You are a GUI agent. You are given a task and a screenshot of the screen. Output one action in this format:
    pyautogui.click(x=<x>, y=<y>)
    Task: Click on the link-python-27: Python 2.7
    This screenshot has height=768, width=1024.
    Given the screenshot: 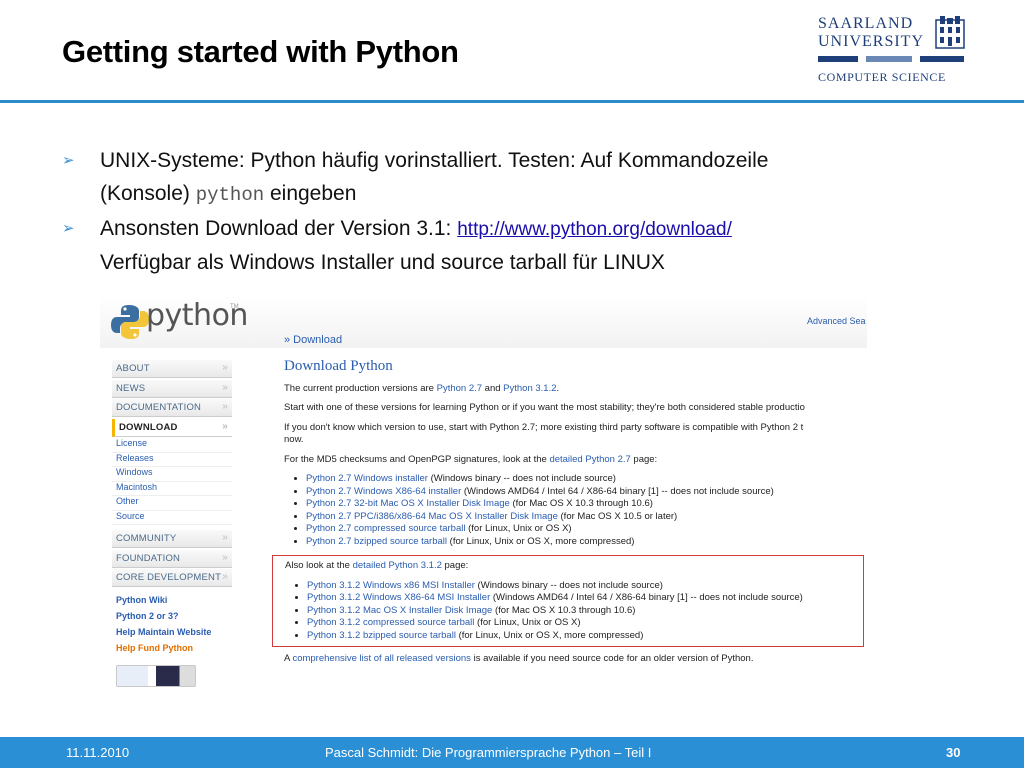 What is the action you would take?
    pyautogui.click(x=459, y=388)
    